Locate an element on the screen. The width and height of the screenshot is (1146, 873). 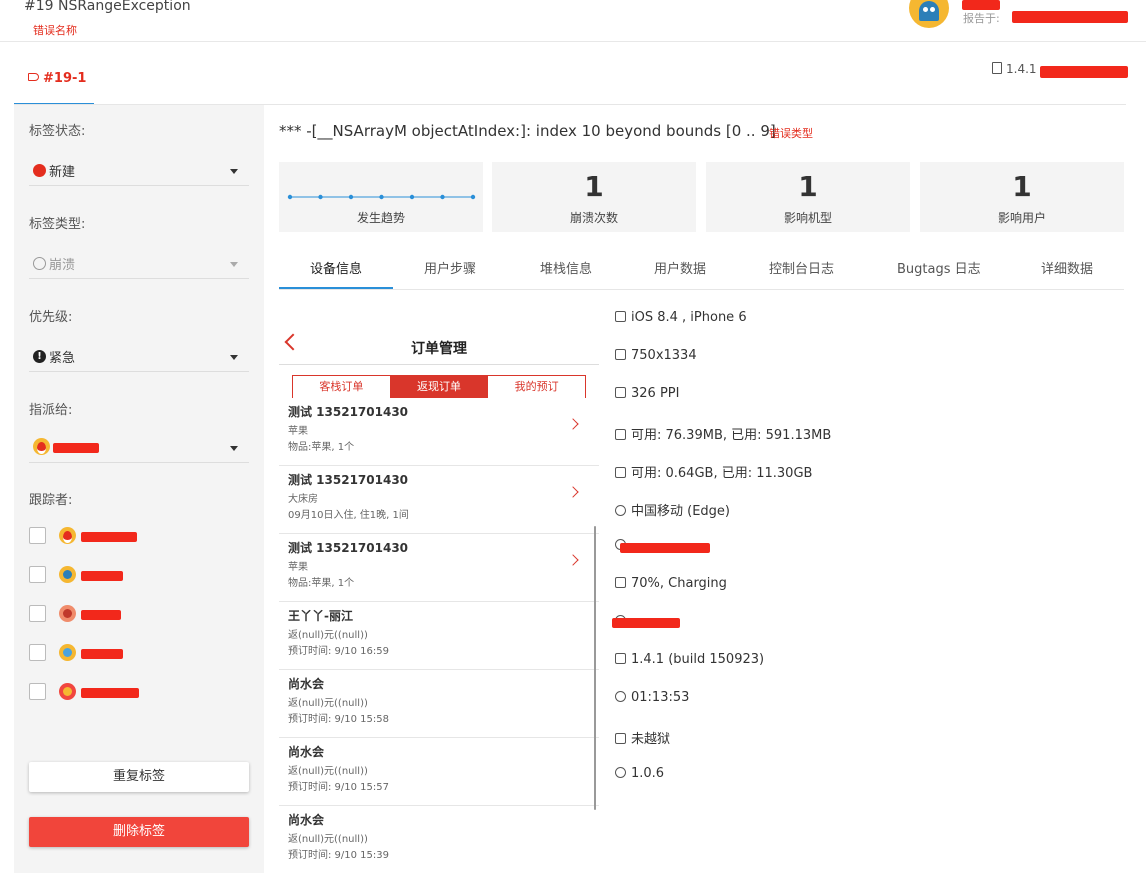
stat-card-crash-count: 1 崩溃次数 is located at coordinates (594, 197).